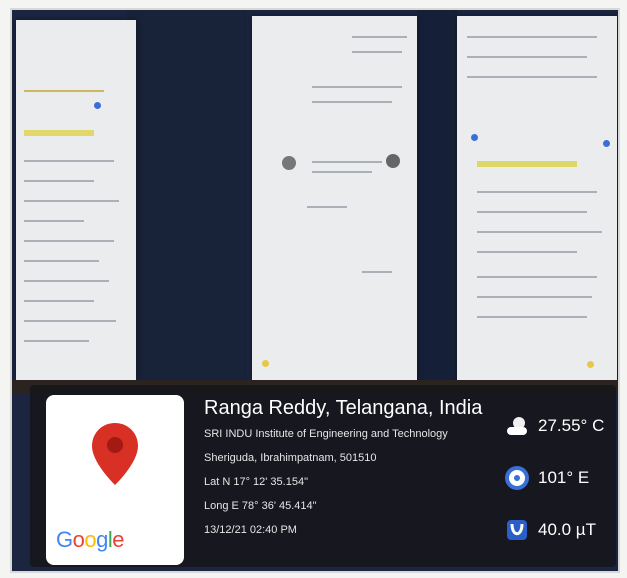  Describe the element at coordinates (437, 200) in the screenshot. I see `board-panel-right` at that location.